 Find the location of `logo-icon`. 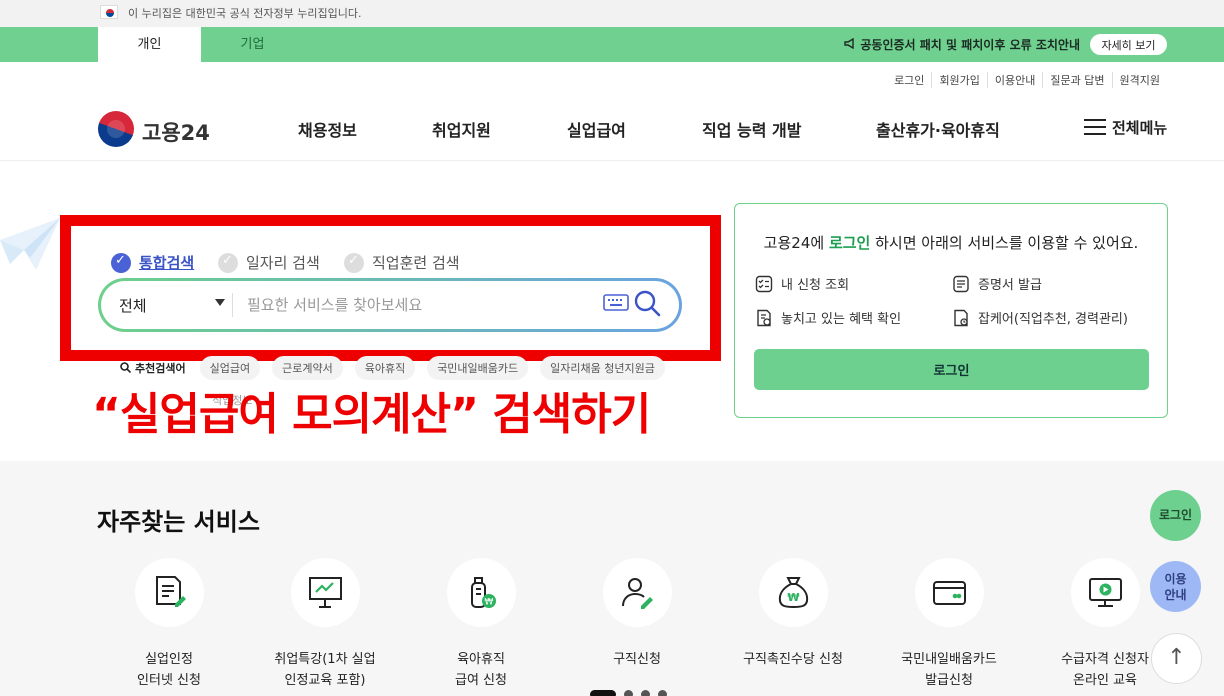

logo-icon is located at coordinates (116, 129).